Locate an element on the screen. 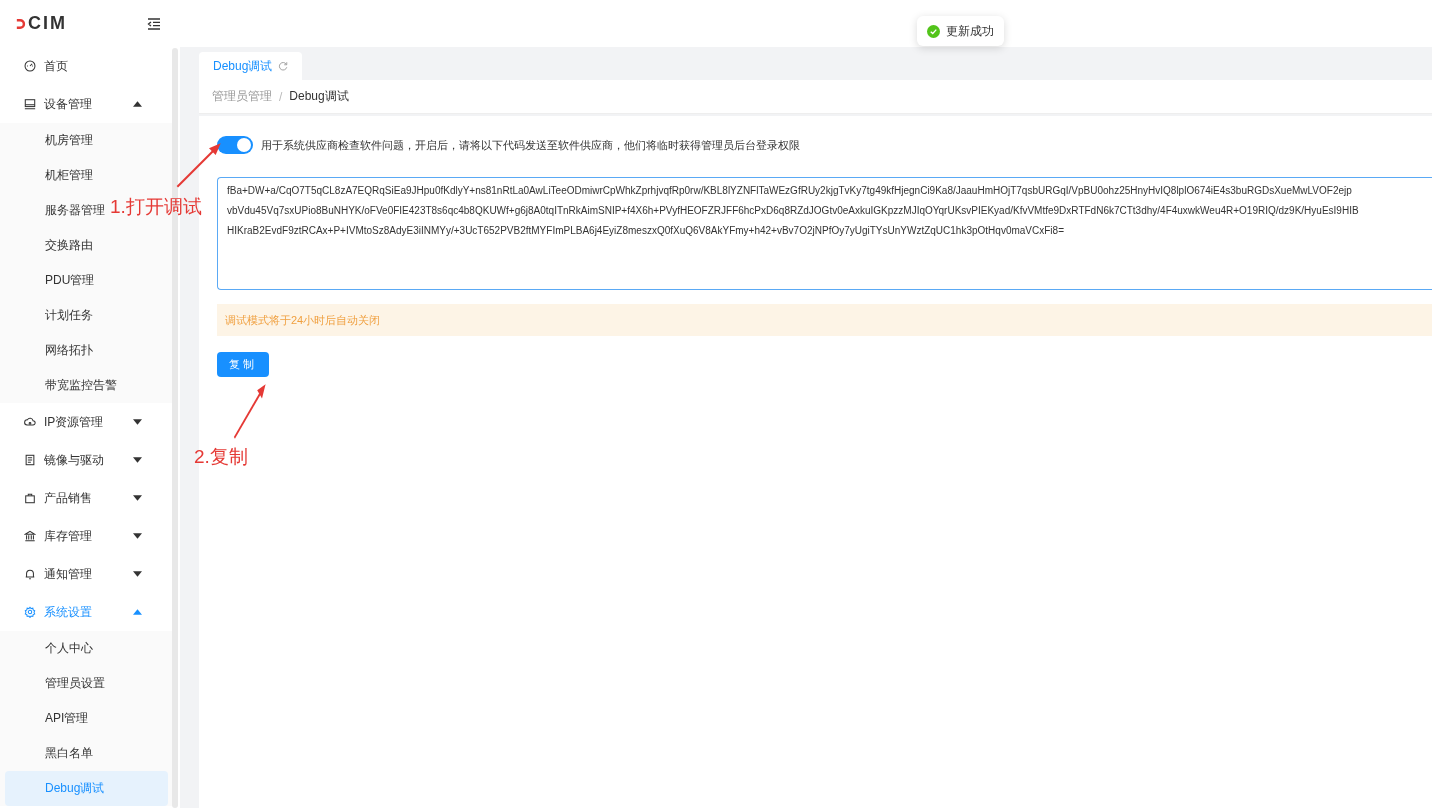 The width and height of the screenshot is (1432, 808). sidebar-item: 机柜管理 is located at coordinates (69, 175).